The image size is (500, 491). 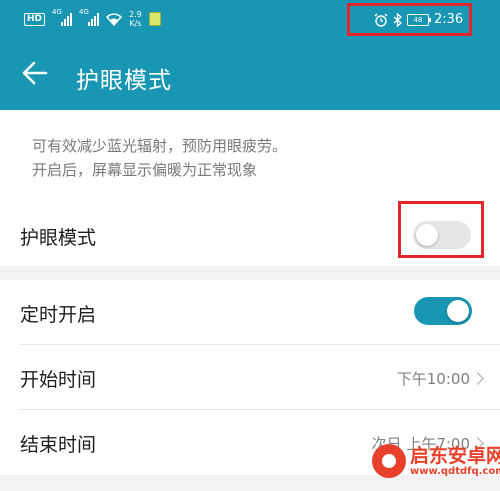 I want to click on watermark-name: 启东安卓网, so click(x=455, y=455).